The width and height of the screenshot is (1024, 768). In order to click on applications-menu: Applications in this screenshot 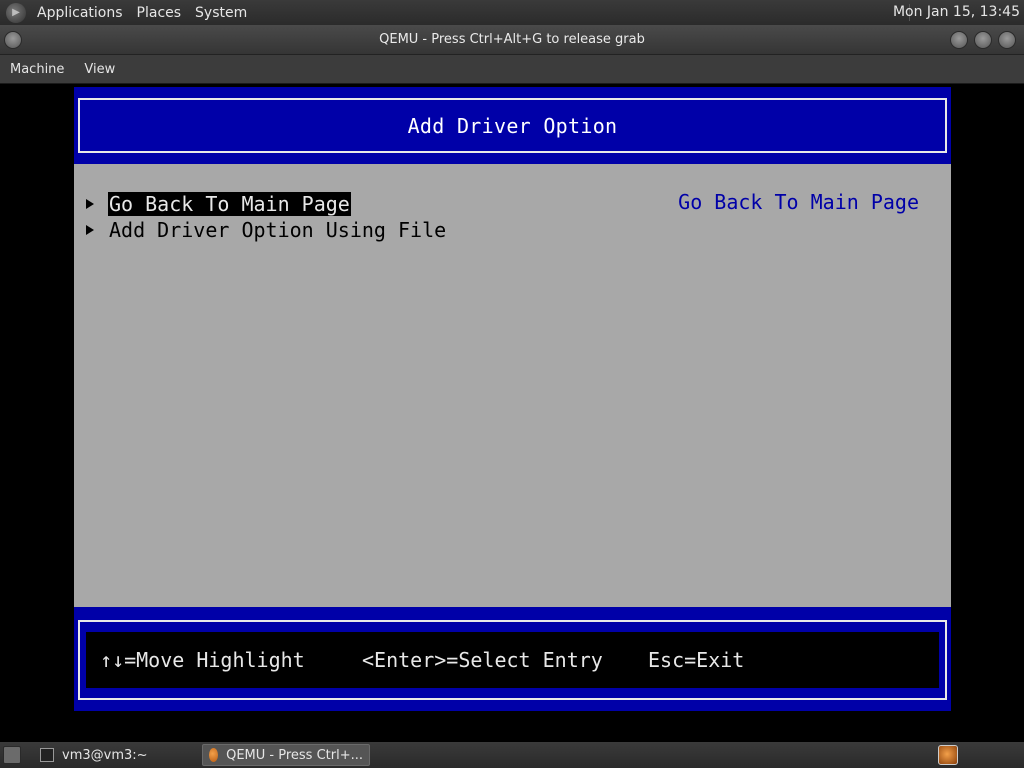, I will do `click(80, 13)`.